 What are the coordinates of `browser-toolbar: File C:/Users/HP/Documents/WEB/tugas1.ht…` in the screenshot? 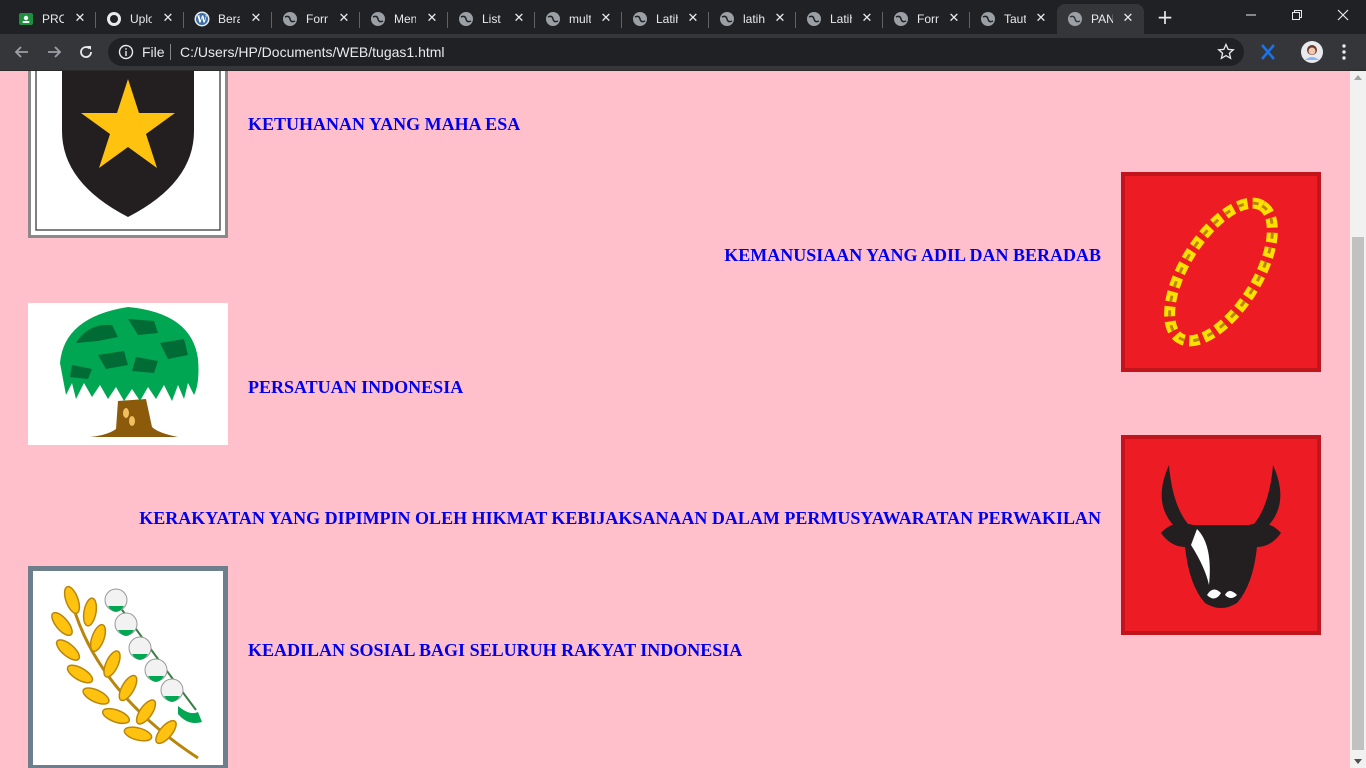 It's located at (683, 52).